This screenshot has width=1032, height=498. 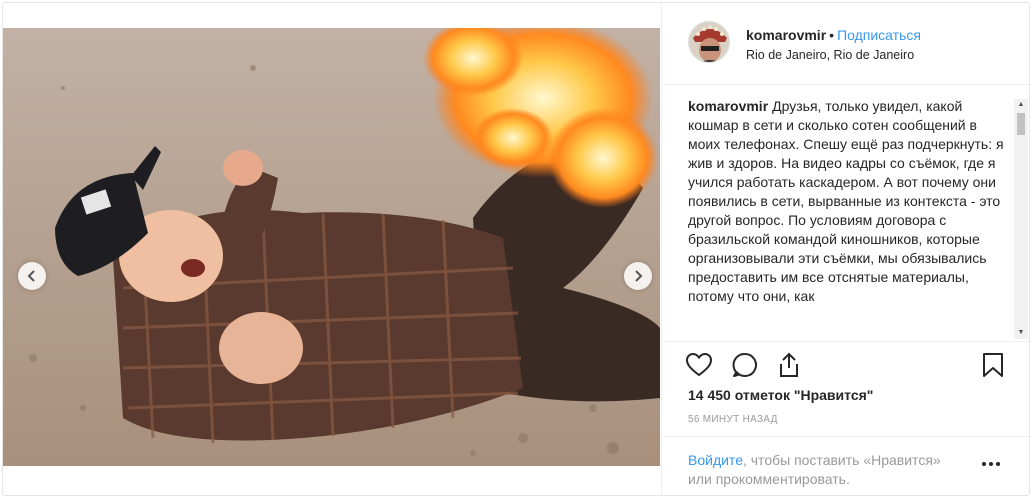 I want to click on share-icon, so click(x=789, y=364).